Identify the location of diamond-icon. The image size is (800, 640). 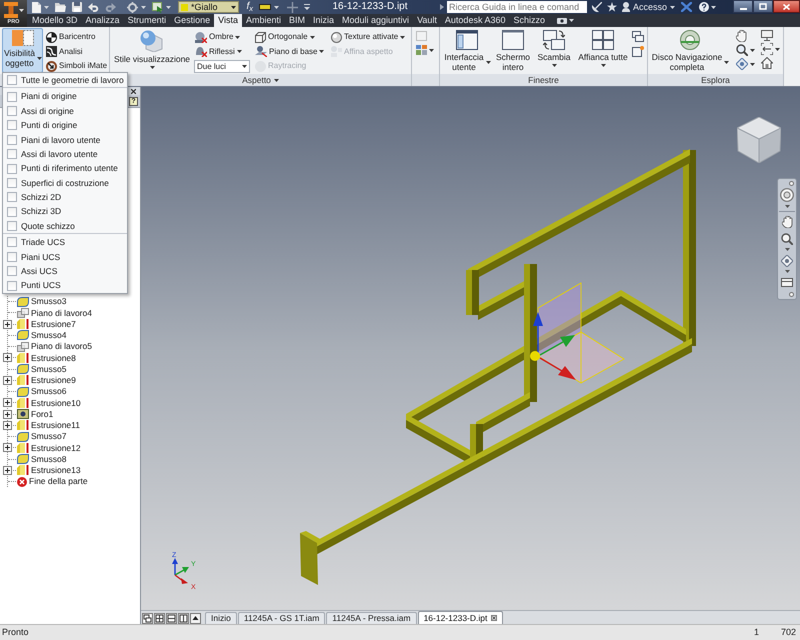
(742, 64).